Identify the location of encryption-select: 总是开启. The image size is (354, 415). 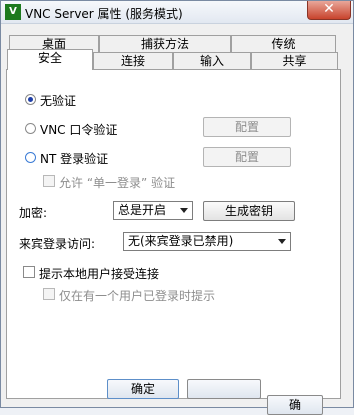
(153, 210).